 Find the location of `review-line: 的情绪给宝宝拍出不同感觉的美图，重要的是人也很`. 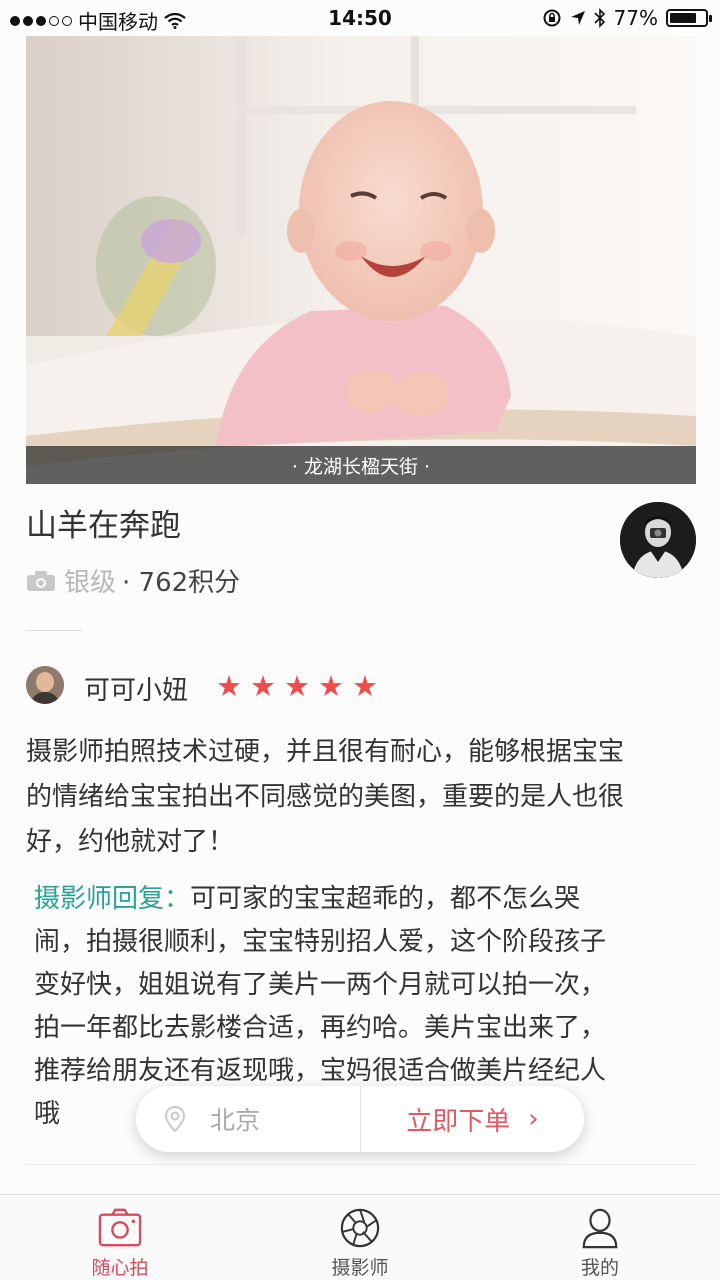

review-line: 的情绪给宝宝拍出不同感觉的美图，重要的是人也很 is located at coordinates (325, 797).